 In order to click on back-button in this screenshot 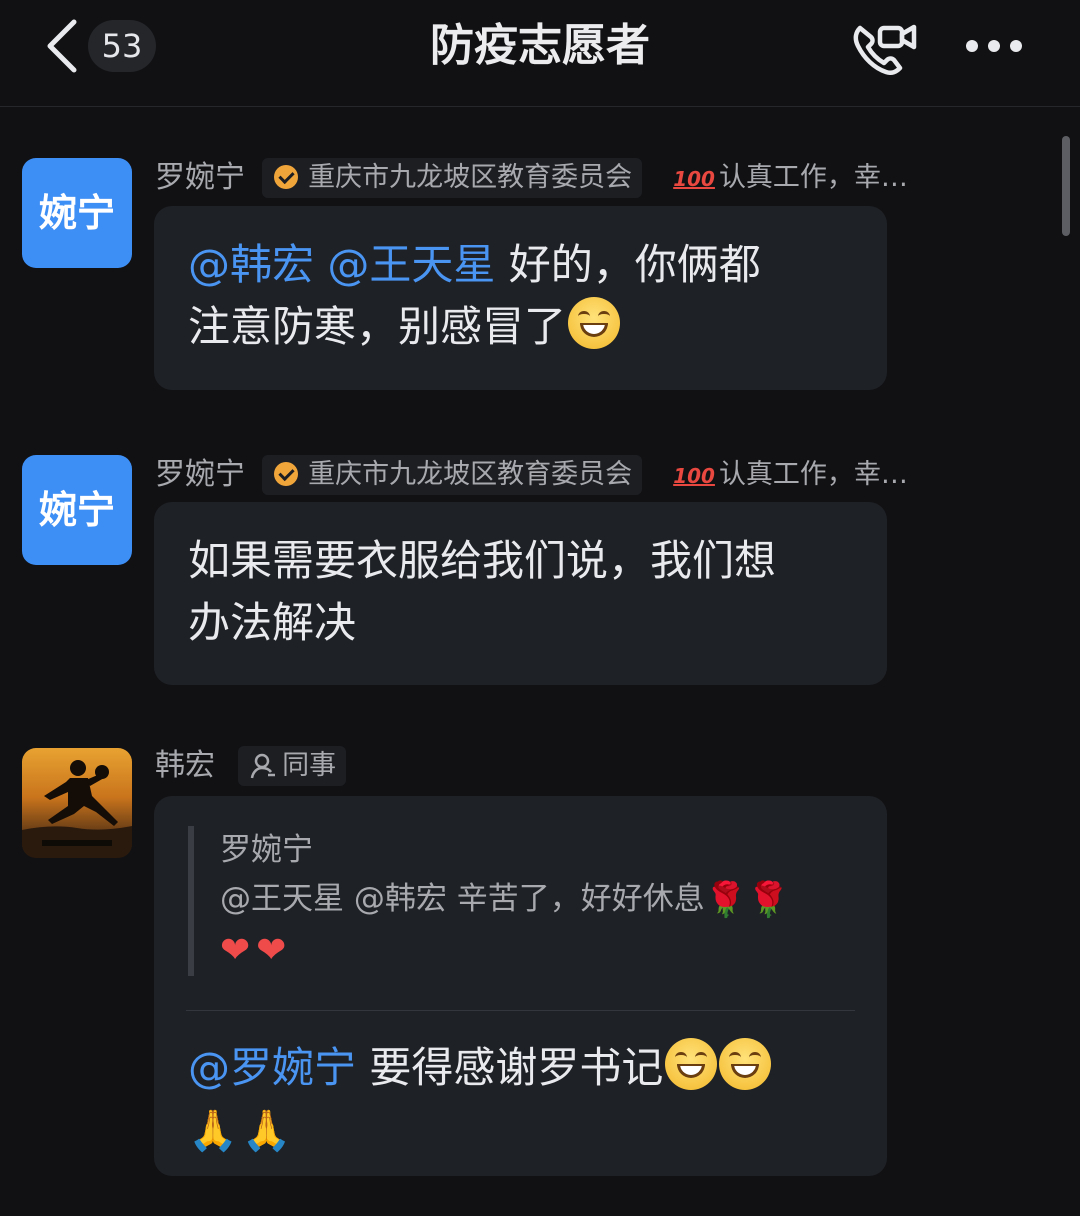, I will do `click(63, 46)`.